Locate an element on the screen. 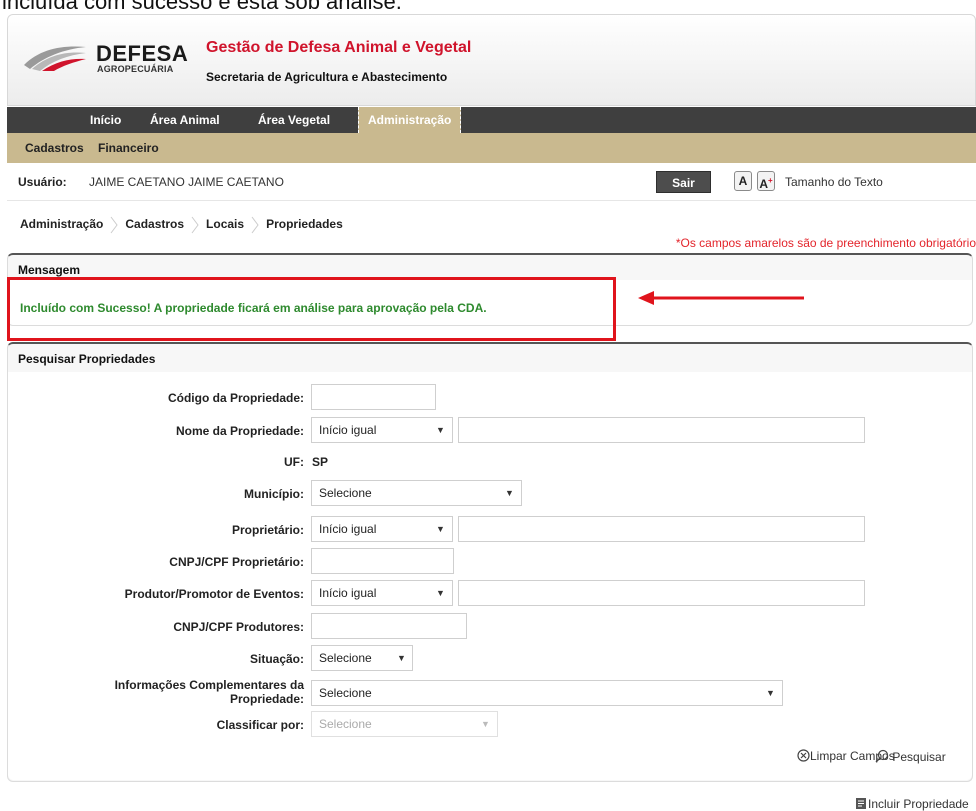 This screenshot has width=976, height=811. subnav-cadastros: Cadastros is located at coordinates (54, 148).